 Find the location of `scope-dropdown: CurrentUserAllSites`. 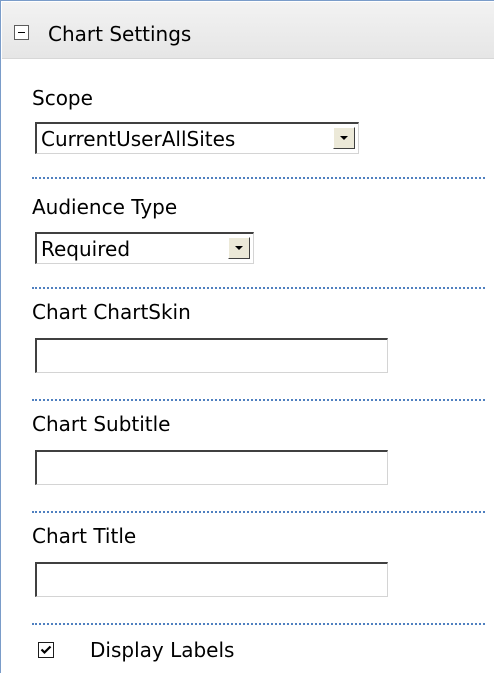

scope-dropdown: CurrentUserAllSites is located at coordinates (197, 138).